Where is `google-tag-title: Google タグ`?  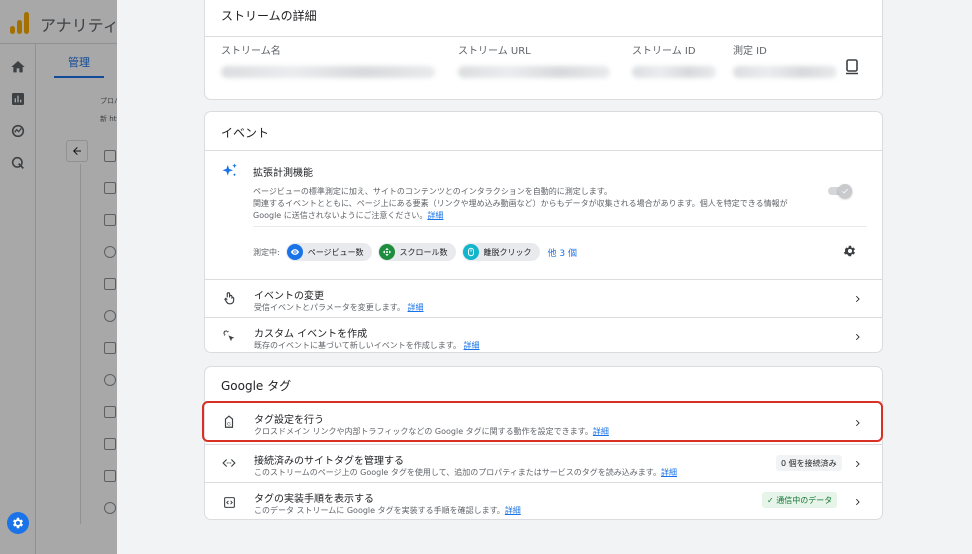 google-tag-title: Google タグ is located at coordinates (256, 386).